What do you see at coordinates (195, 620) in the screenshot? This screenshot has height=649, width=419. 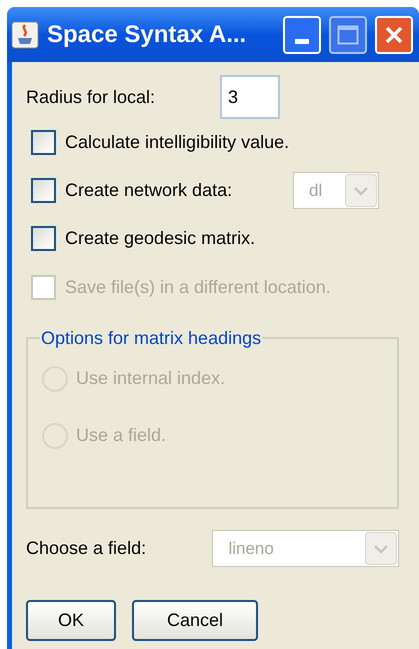 I see `cancel-button: Cancel` at bounding box center [195, 620].